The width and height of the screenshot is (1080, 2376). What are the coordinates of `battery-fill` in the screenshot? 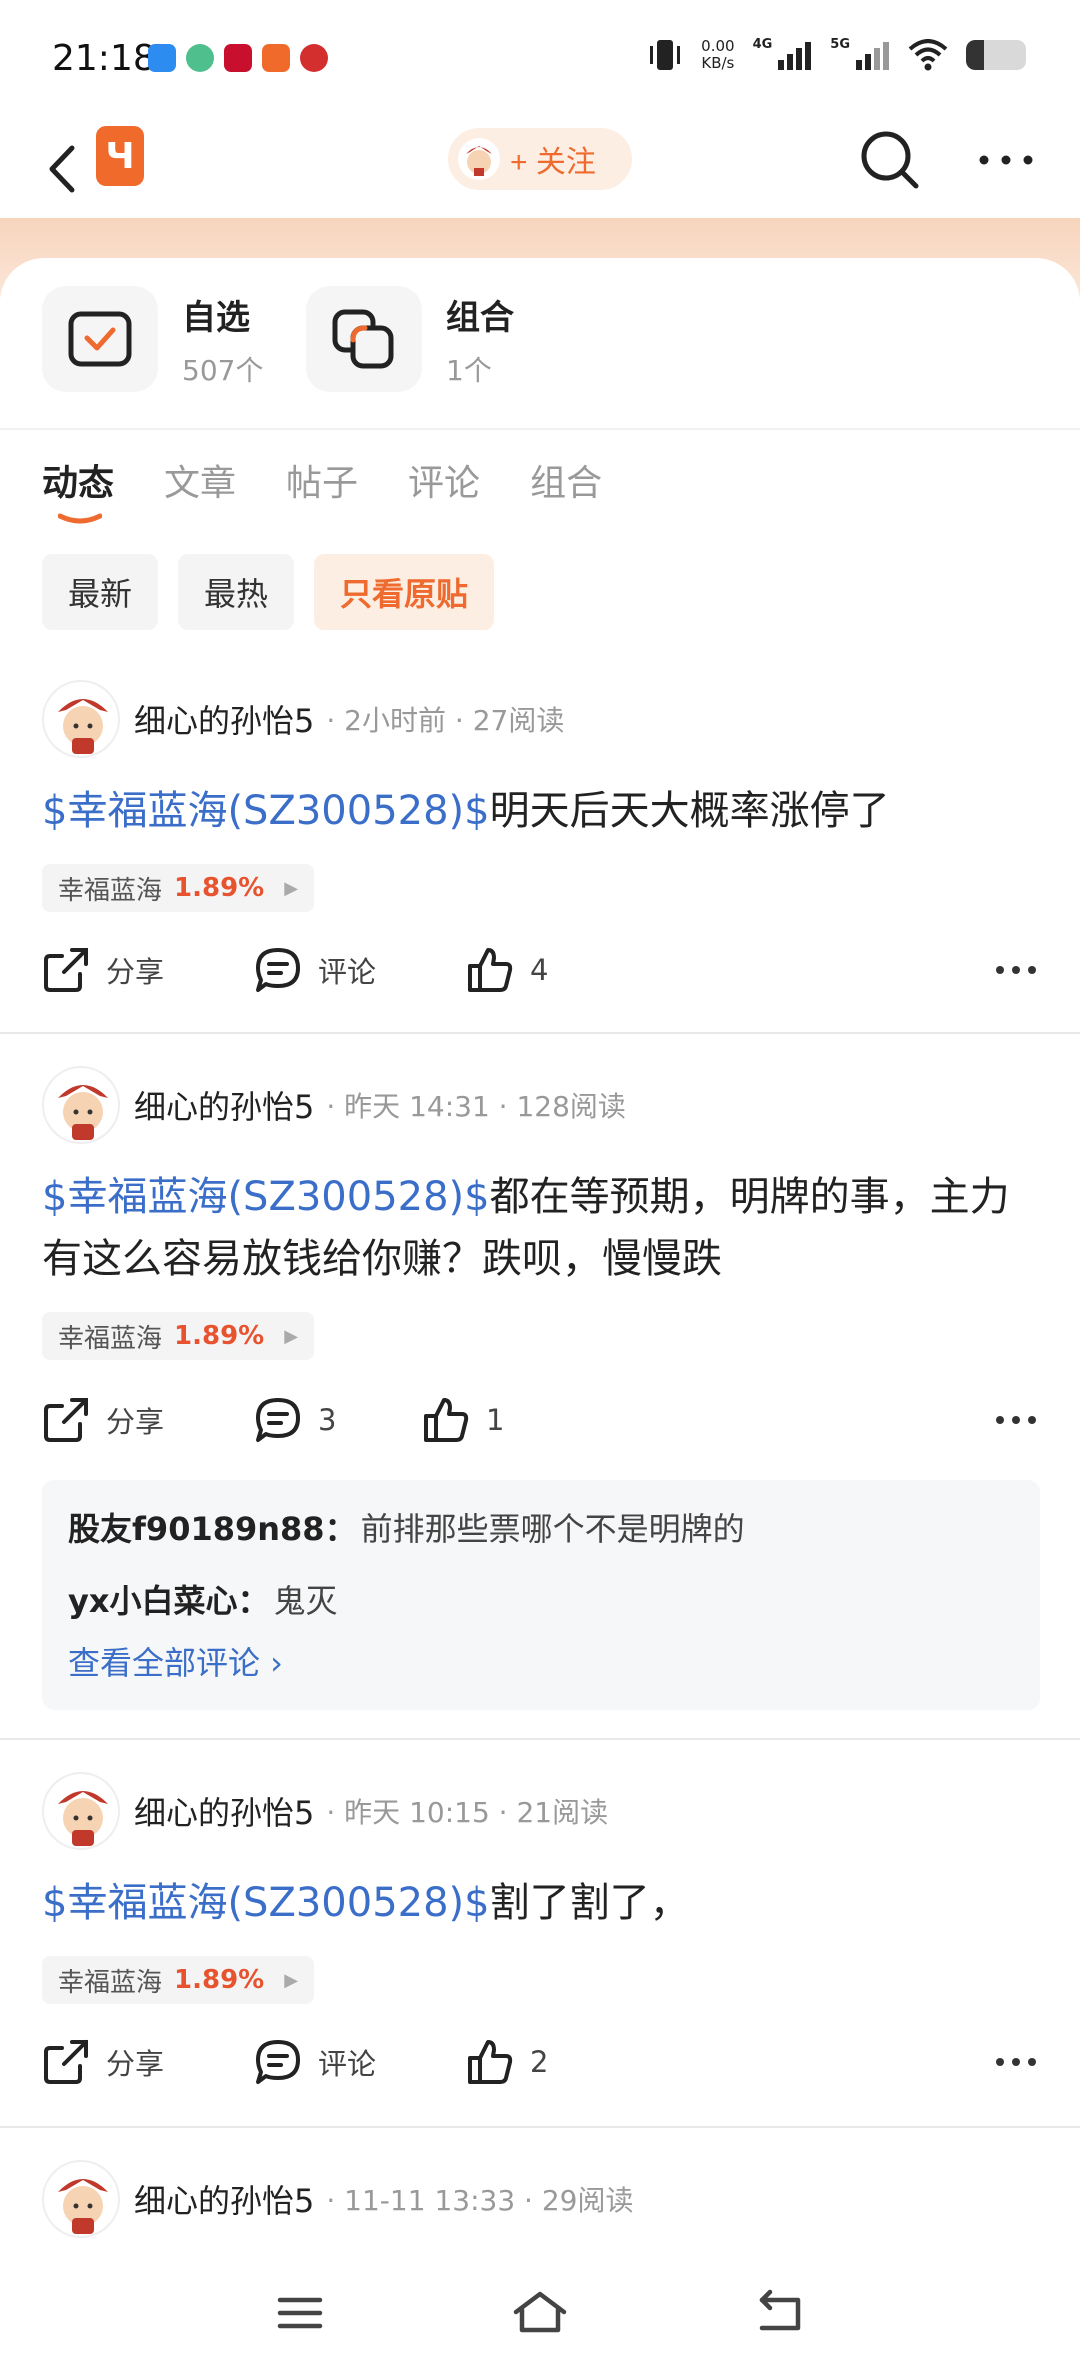 It's located at (975, 55).